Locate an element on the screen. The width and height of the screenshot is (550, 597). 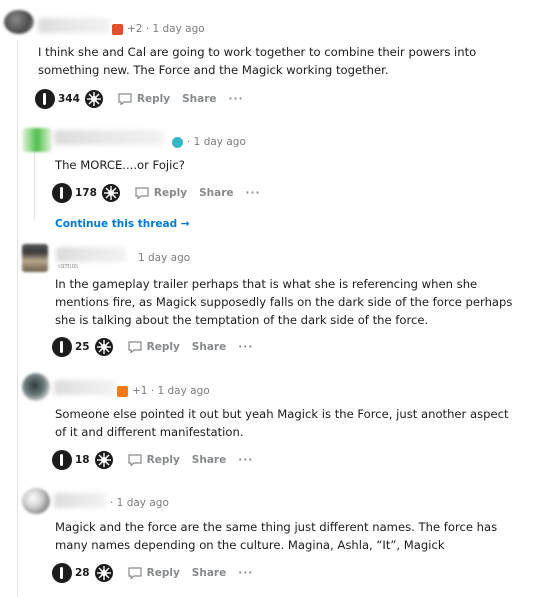
comment-actions: 18 Reply Share ··· is located at coordinates (152, 460).